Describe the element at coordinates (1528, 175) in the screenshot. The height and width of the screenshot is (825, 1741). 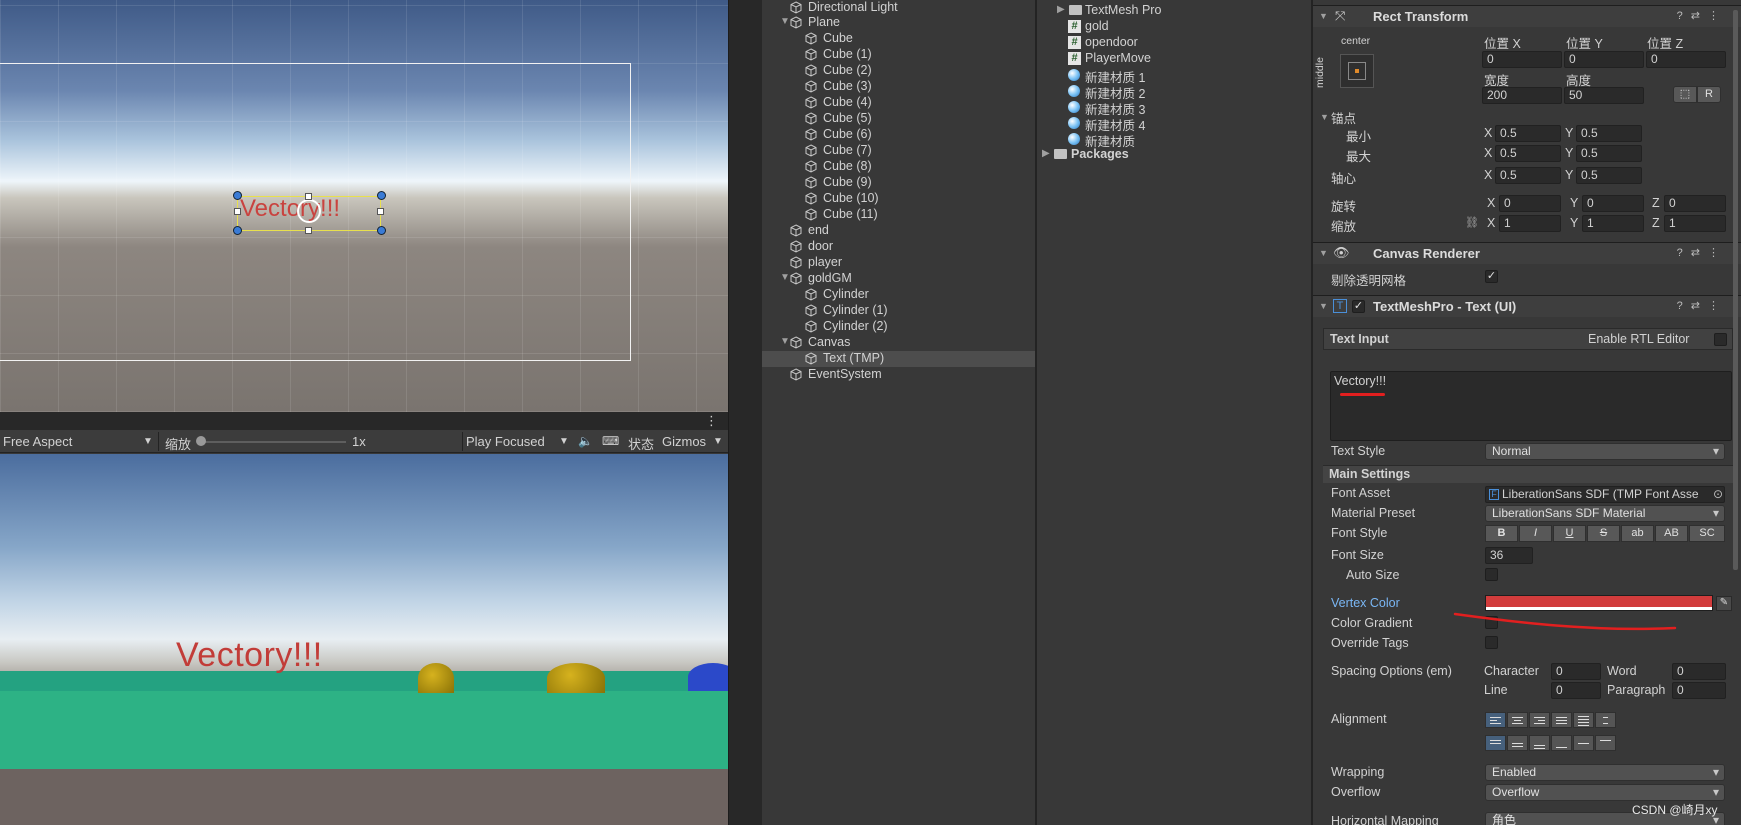
I see `pivot-x-field: 0.5` at that location.